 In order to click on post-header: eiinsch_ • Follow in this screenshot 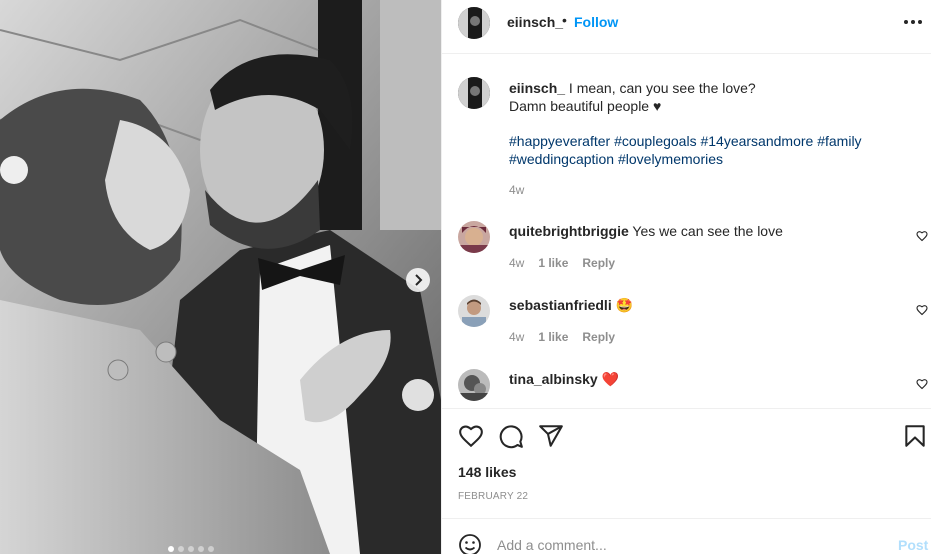, I will do `click(686, 27)`.